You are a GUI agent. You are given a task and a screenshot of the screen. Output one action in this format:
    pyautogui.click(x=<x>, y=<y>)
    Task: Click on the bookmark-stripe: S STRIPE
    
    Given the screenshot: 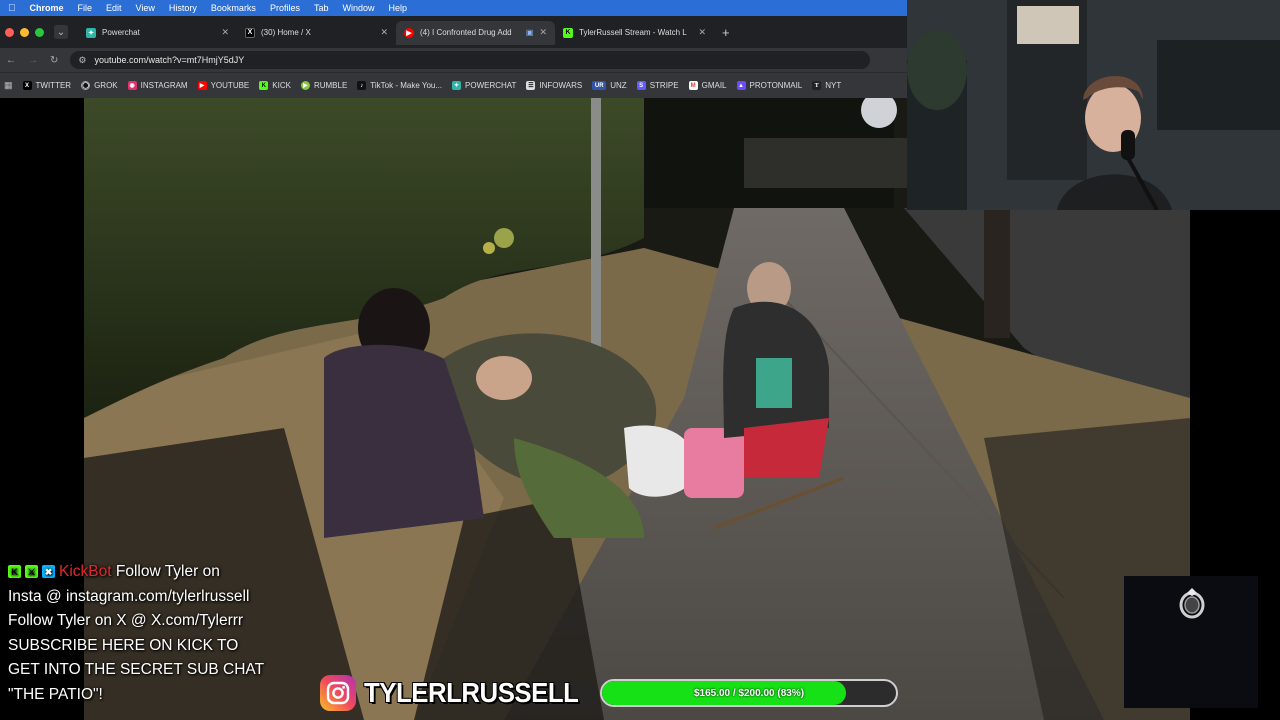 What is the action you would take?
    pyautogui.click(x=657, y=85)
    